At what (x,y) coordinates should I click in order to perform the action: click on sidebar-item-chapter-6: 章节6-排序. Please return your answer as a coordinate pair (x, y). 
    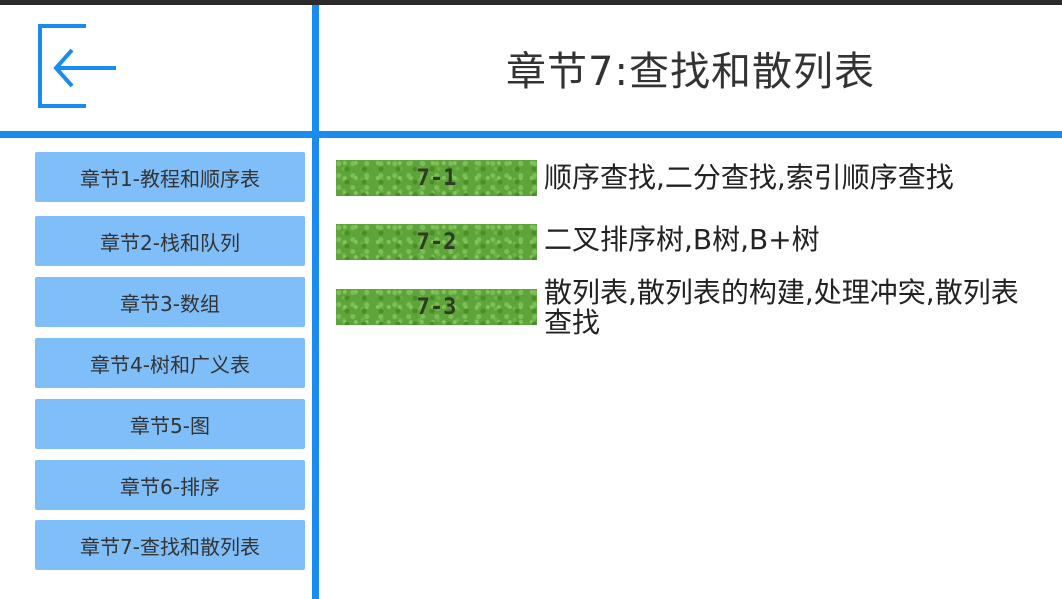
    Looking at the image, I should click on (170, 485).